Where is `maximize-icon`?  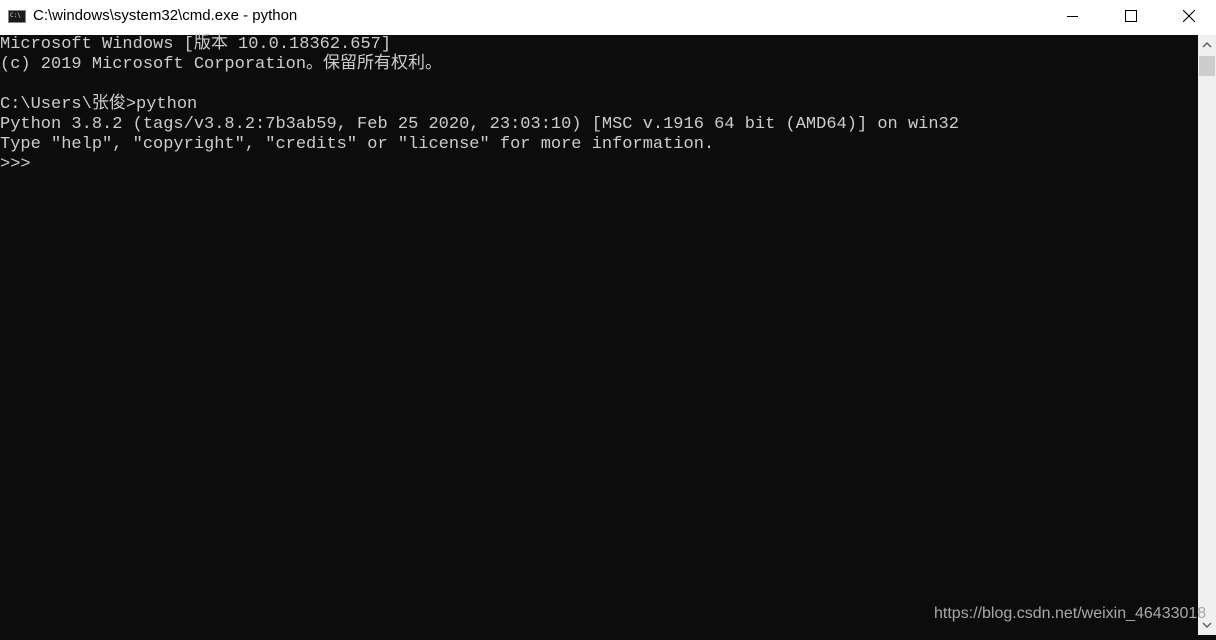 maximize-icon is located at coordinates (1131, 16).